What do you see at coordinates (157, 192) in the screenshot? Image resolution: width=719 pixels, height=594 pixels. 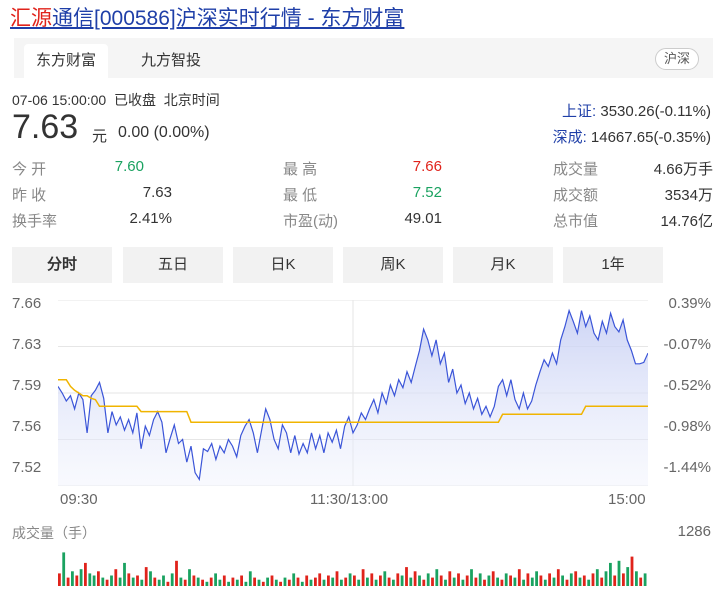 I see `stat-prev-value: 7.63` at bounding box center [157, 192].